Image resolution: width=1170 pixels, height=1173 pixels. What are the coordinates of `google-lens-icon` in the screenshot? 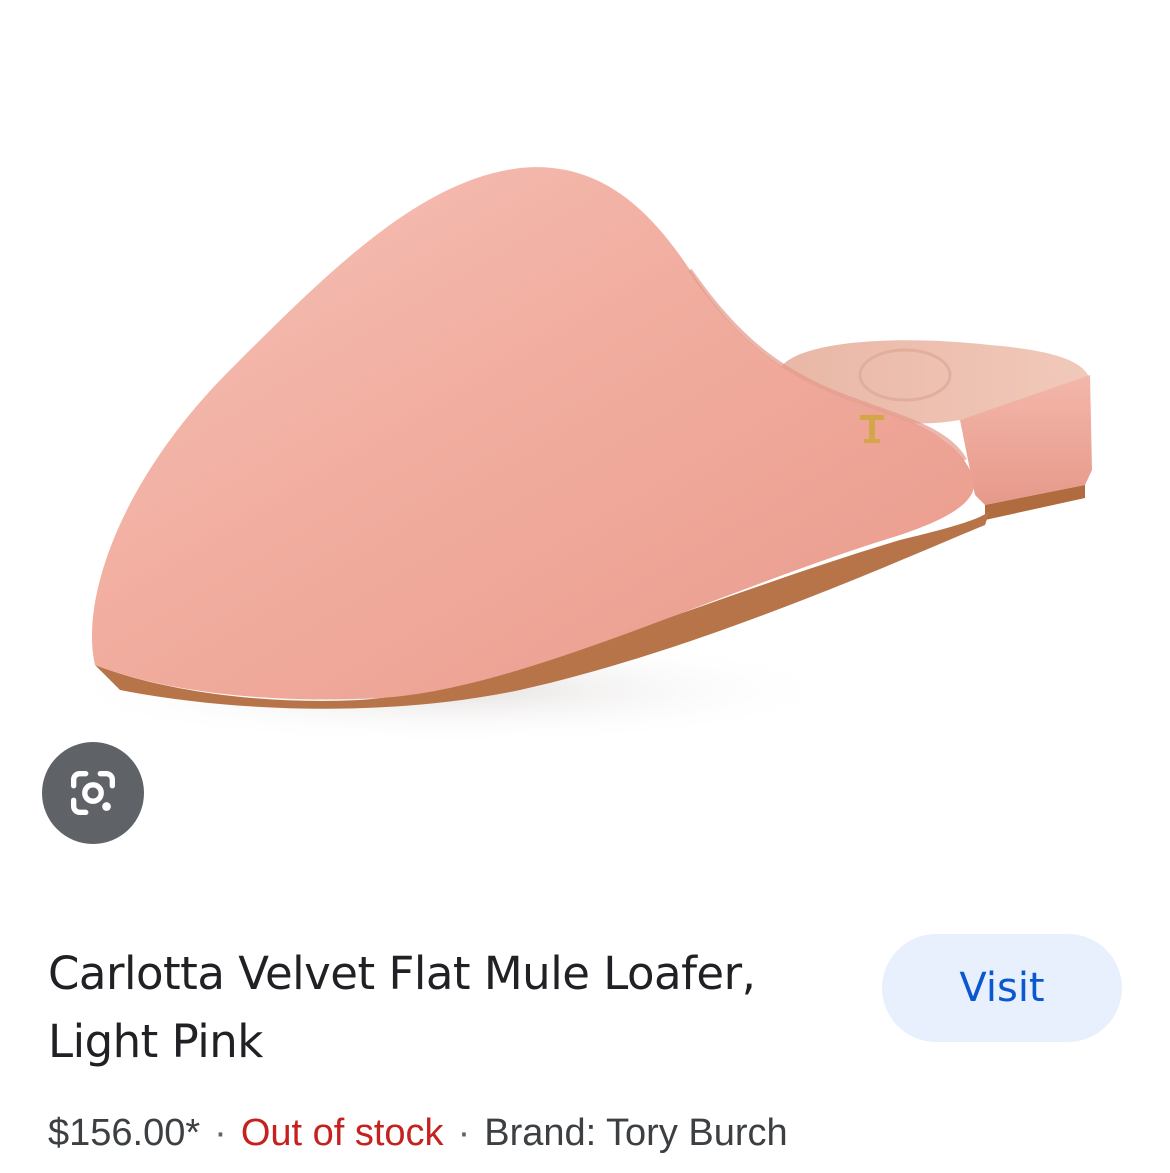 It's located at (93, 793).